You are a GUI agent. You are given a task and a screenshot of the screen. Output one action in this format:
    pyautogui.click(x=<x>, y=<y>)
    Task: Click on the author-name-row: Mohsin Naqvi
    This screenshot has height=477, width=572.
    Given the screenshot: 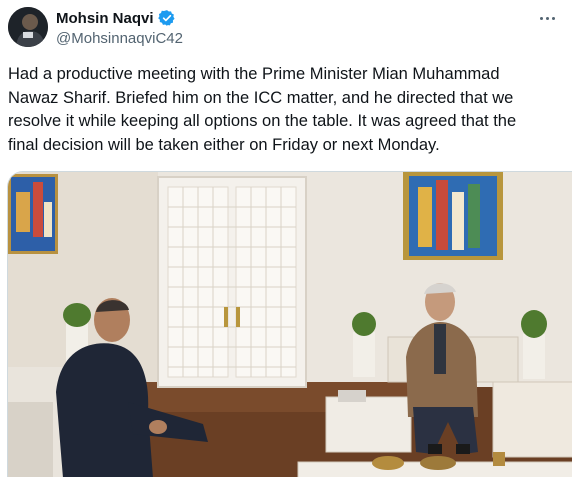 What is the action you would take?
    pyautogui.click(x=116, y=18)
    